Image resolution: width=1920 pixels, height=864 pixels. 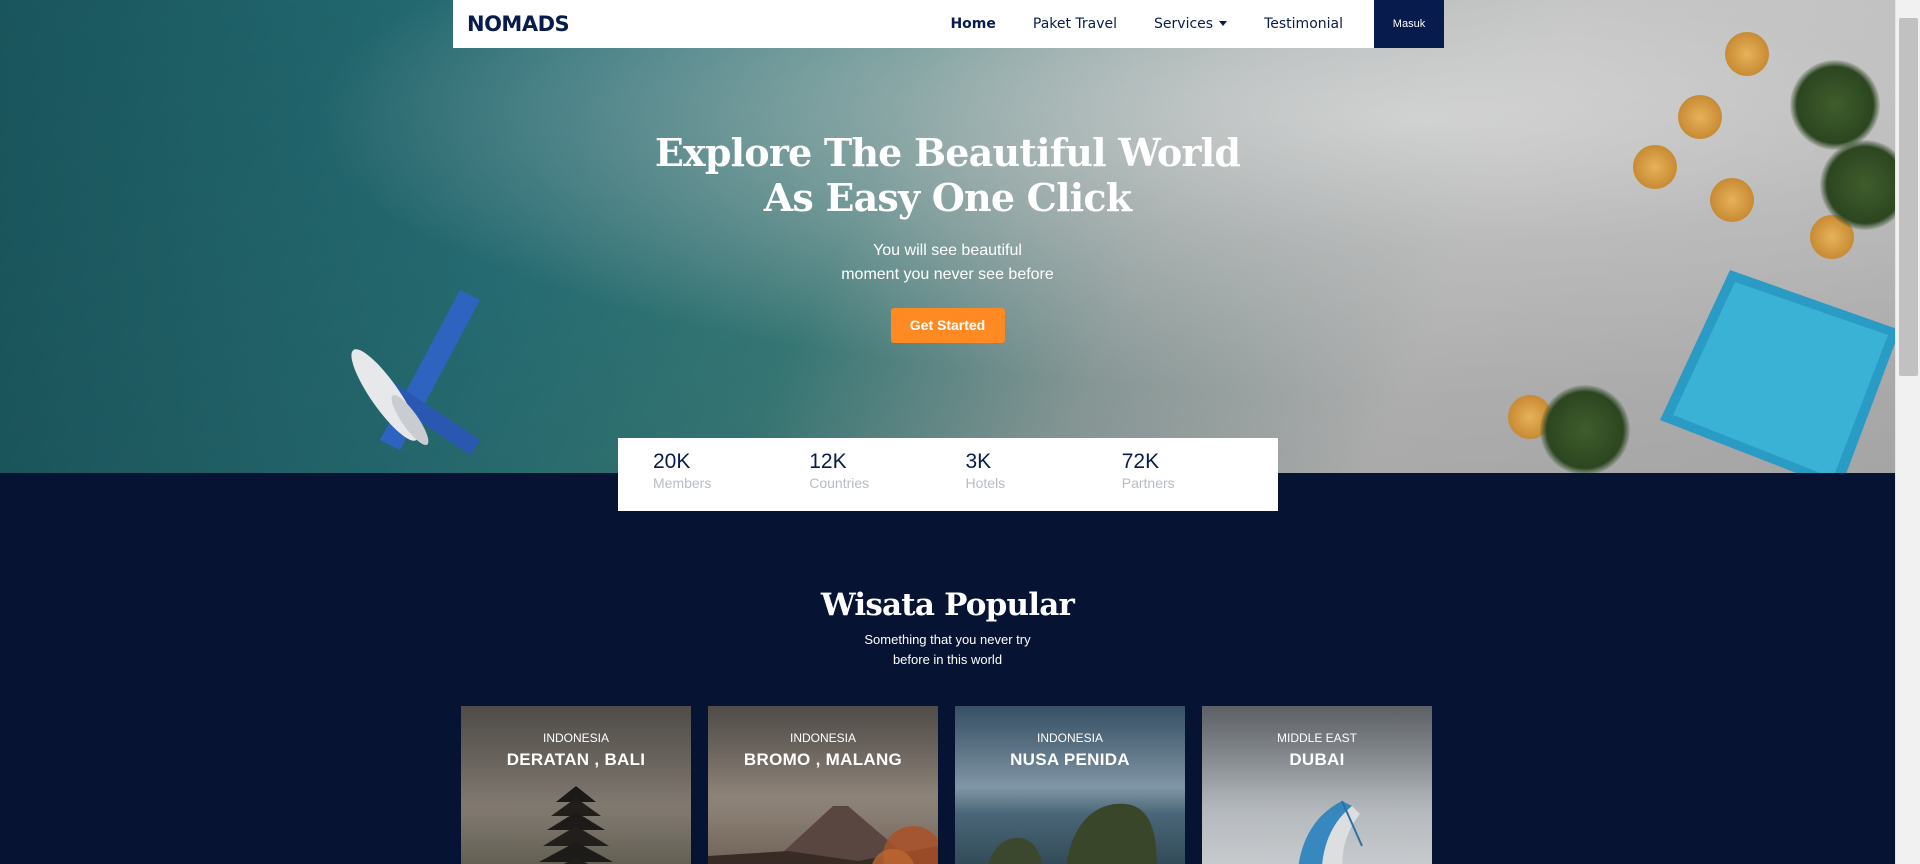 What do you see at coordinates (1317, 759) in the screenshot?
I see `card-destination-name: DUBAI` at bounding box center [1317, 759].